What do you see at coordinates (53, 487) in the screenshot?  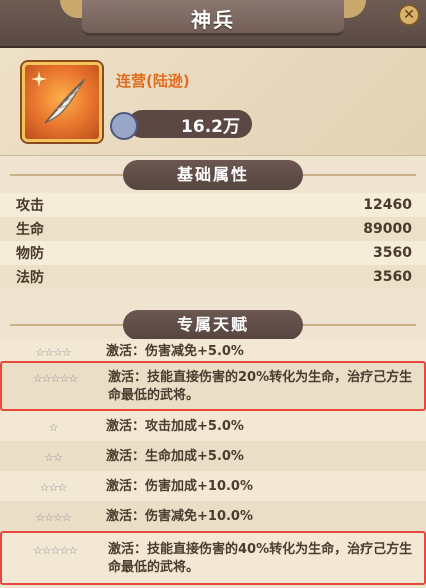 I see `star-rating-icon: ☆☆☆` at bounding box center [53, 487].